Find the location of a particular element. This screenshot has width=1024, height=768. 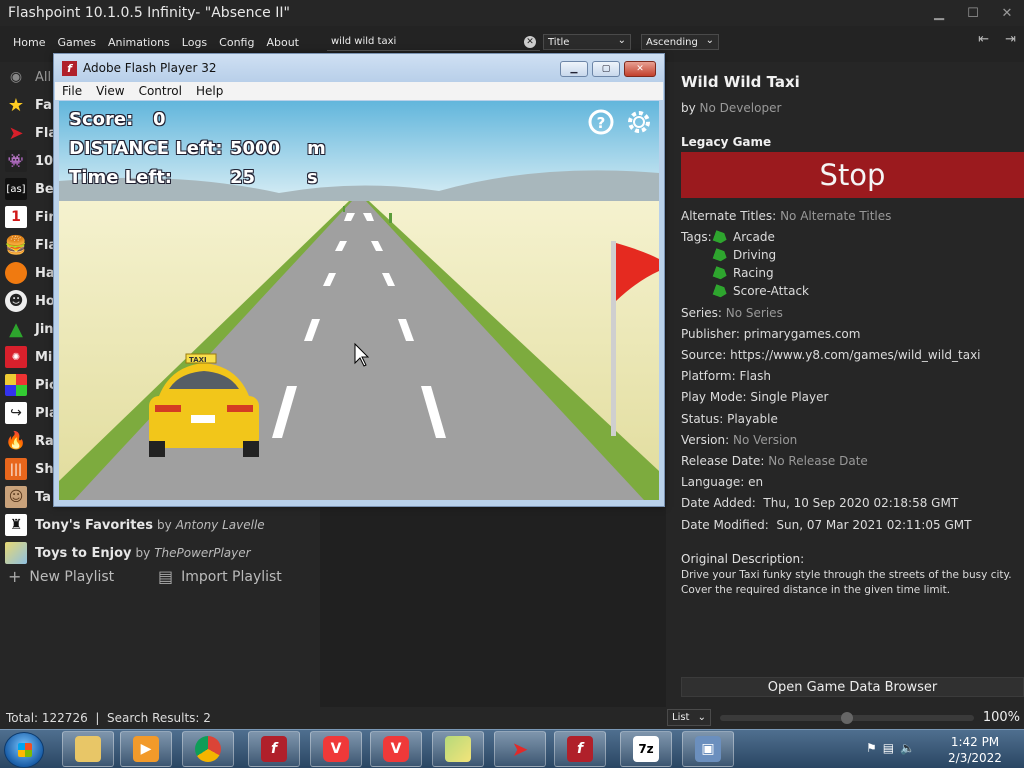

volume-icon: 🔈 is located at coordinates (907, 748).